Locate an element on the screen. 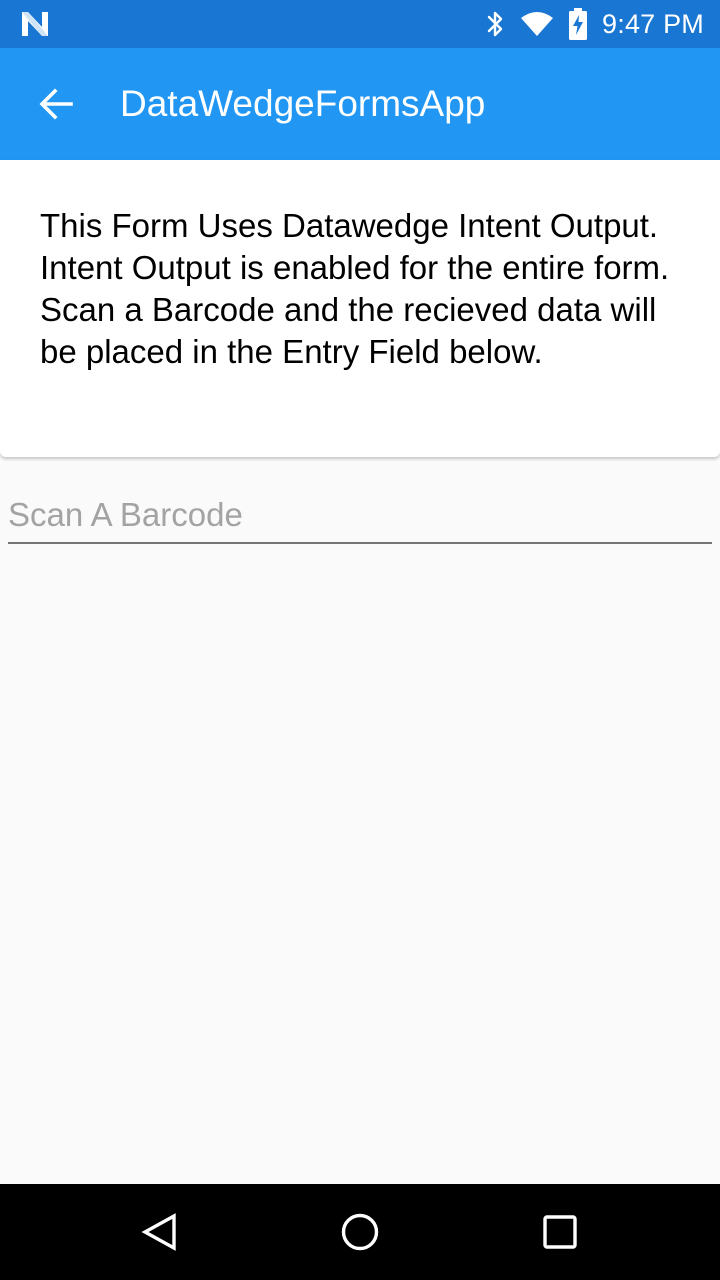  scan-barcode-field is located at coordinates (360, 516).